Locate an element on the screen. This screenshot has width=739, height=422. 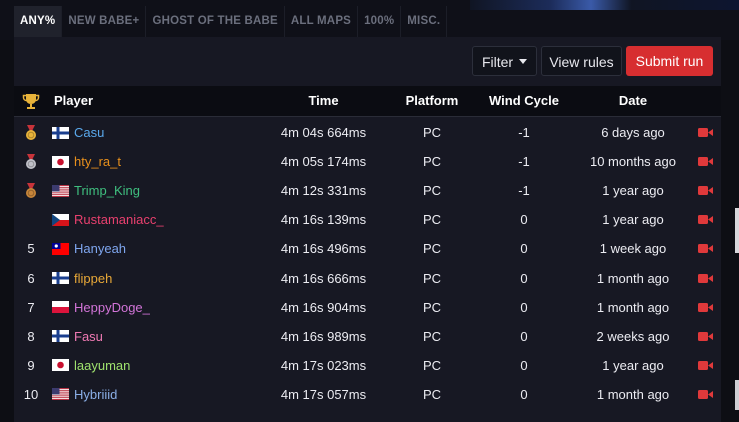
poland-flag-icon is located at coordinates (60, 307).